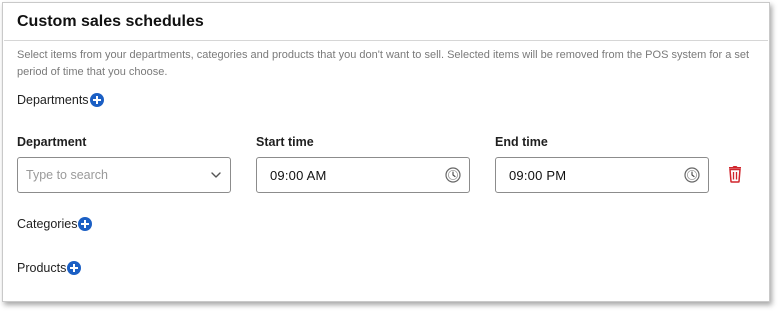 Image resolution: width=780 pixels, height=316 pixels. I want to click on title-divider, so click(386, 40).